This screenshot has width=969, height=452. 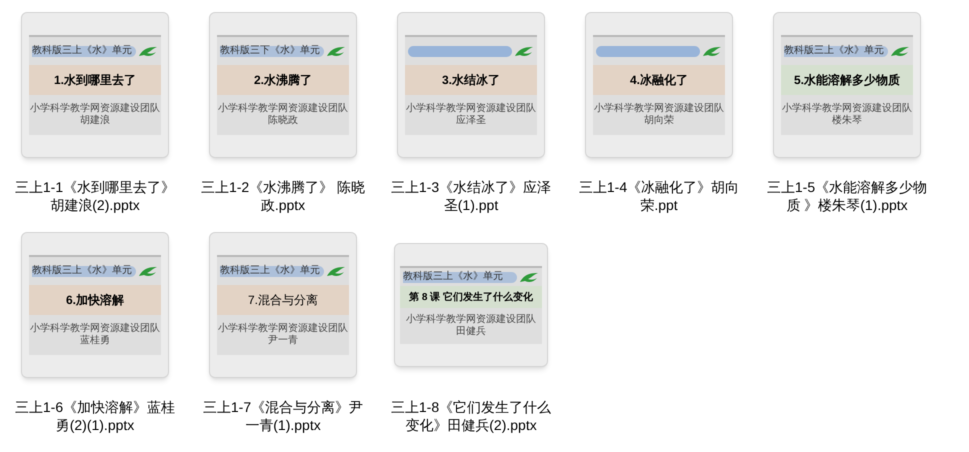 I want to click on file-name: 三上1-3《水结冰了》应泽 圣(1).ppt, so click(x=471, y=196).